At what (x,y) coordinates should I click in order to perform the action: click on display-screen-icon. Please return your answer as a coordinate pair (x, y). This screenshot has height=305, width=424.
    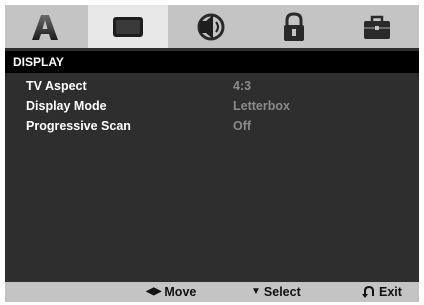
    Looking at the image, I should click on (128, 26).